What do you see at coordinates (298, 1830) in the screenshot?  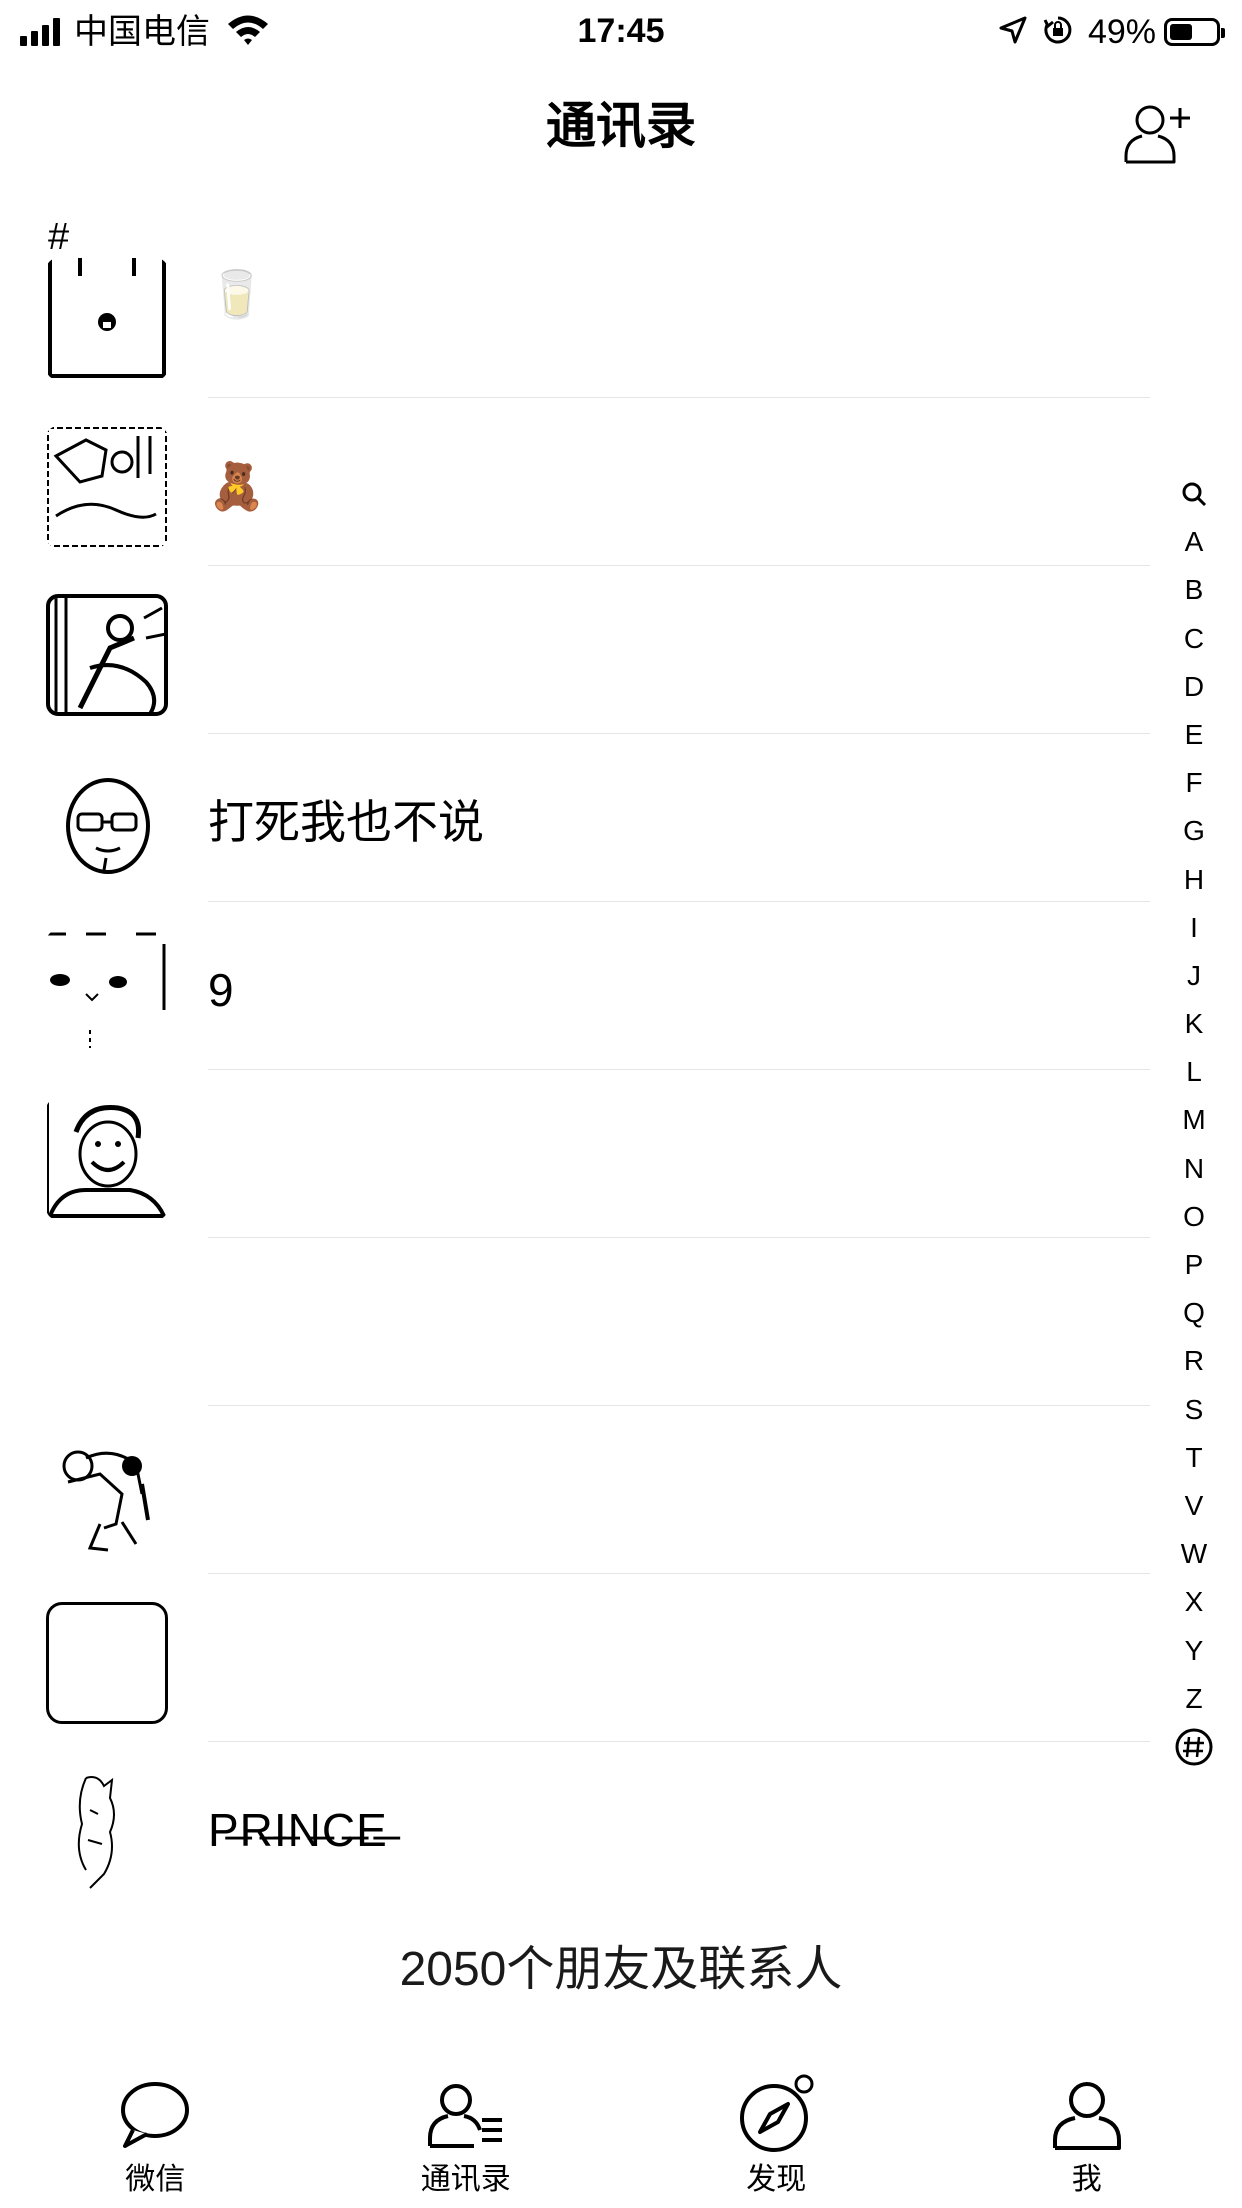 I see `contact-name: P̶R̶I̶N̶C̶E̶` at bounding box center [298, 1830].